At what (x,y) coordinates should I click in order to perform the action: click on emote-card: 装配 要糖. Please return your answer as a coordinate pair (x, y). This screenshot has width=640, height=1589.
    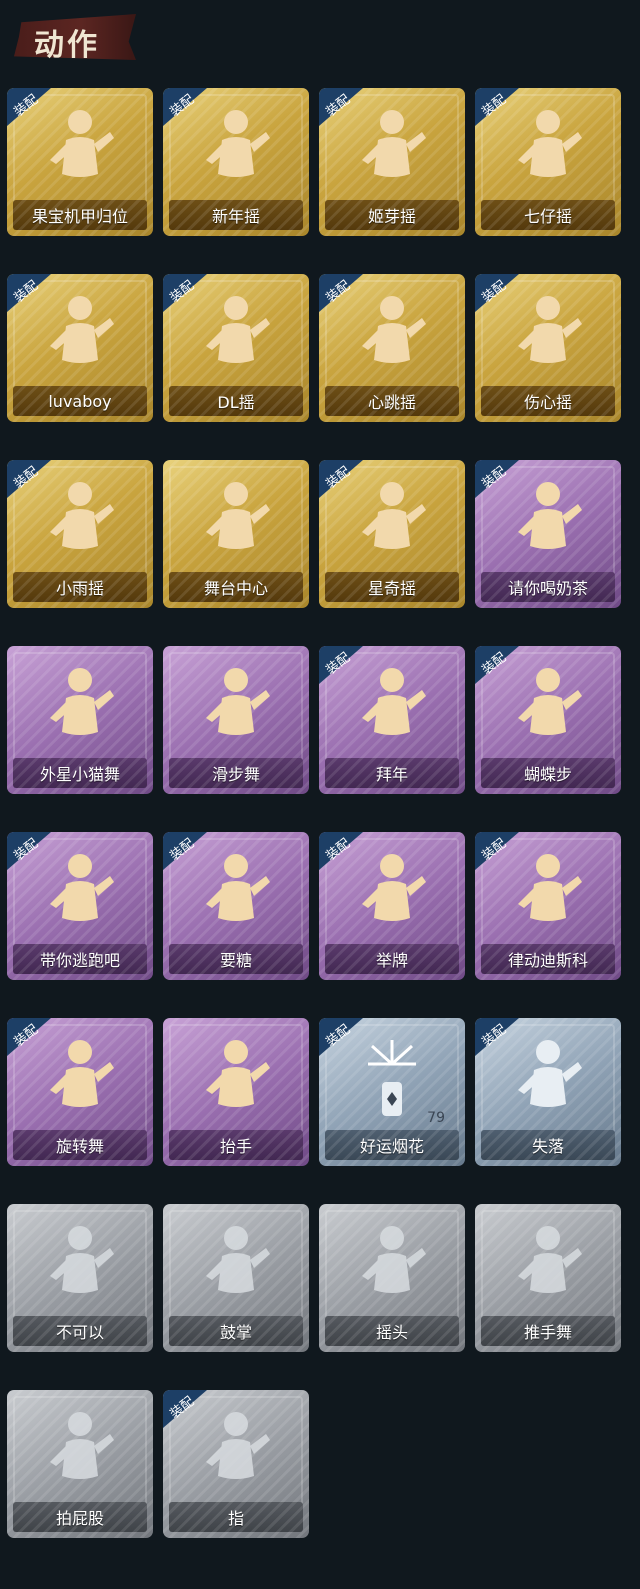
    Looking at the image, I should click on (236, 906).